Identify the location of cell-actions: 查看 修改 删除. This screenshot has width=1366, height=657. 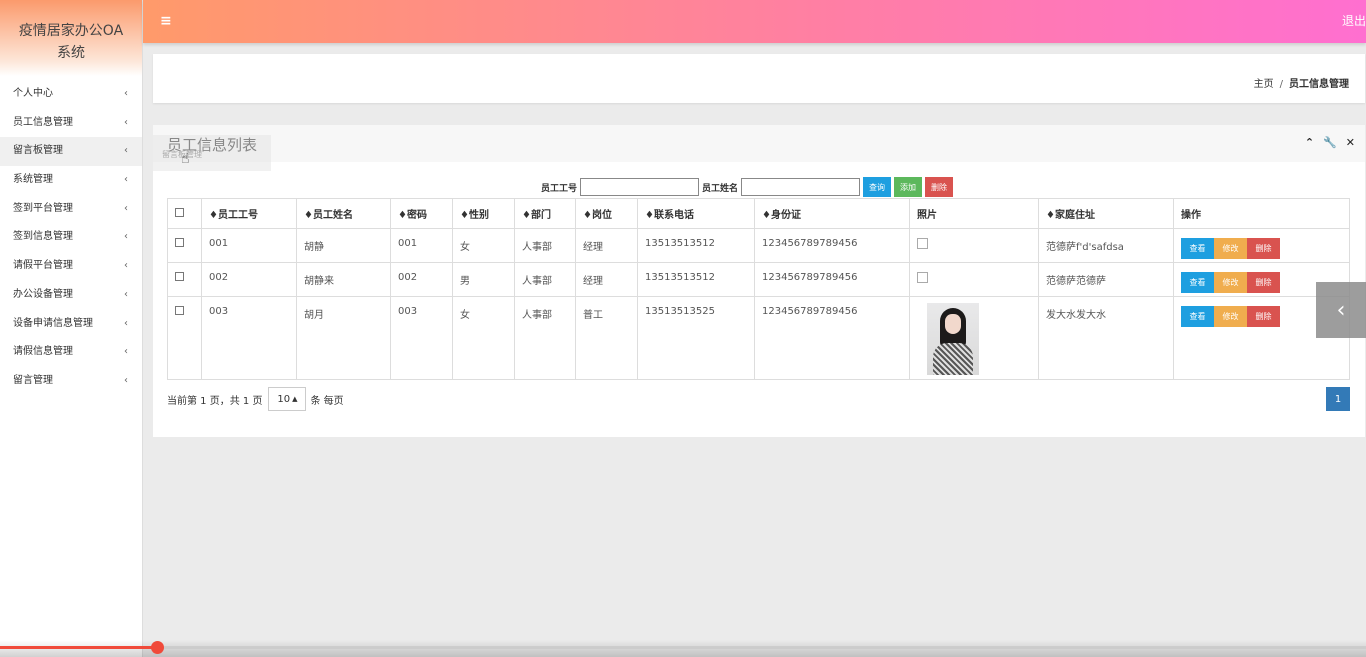
(1261, 245).